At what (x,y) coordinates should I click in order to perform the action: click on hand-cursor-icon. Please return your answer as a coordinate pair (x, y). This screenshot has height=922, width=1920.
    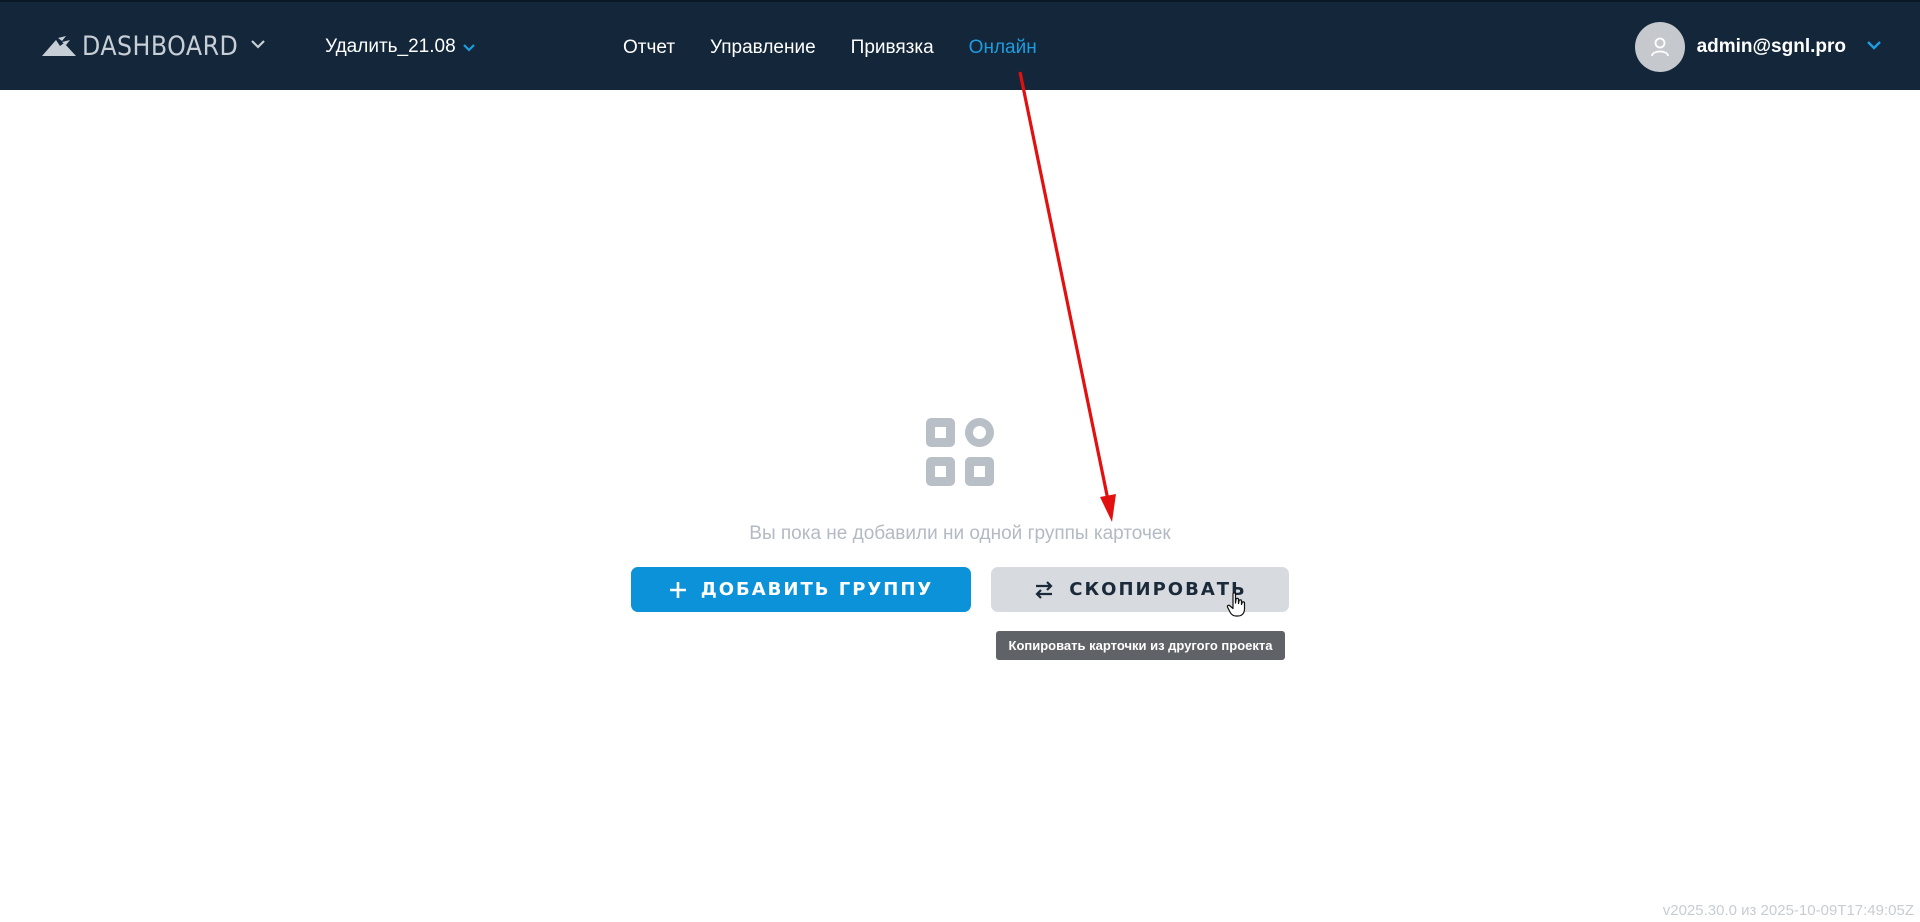
    Looking at the image, I should click on (1237, 607).